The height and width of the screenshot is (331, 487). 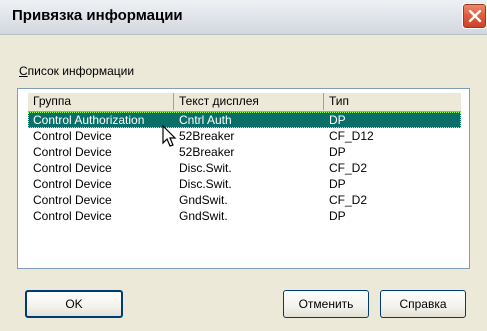 I want to click on cell-display-text: Cntrl Auth, so click(x=205, y=120).